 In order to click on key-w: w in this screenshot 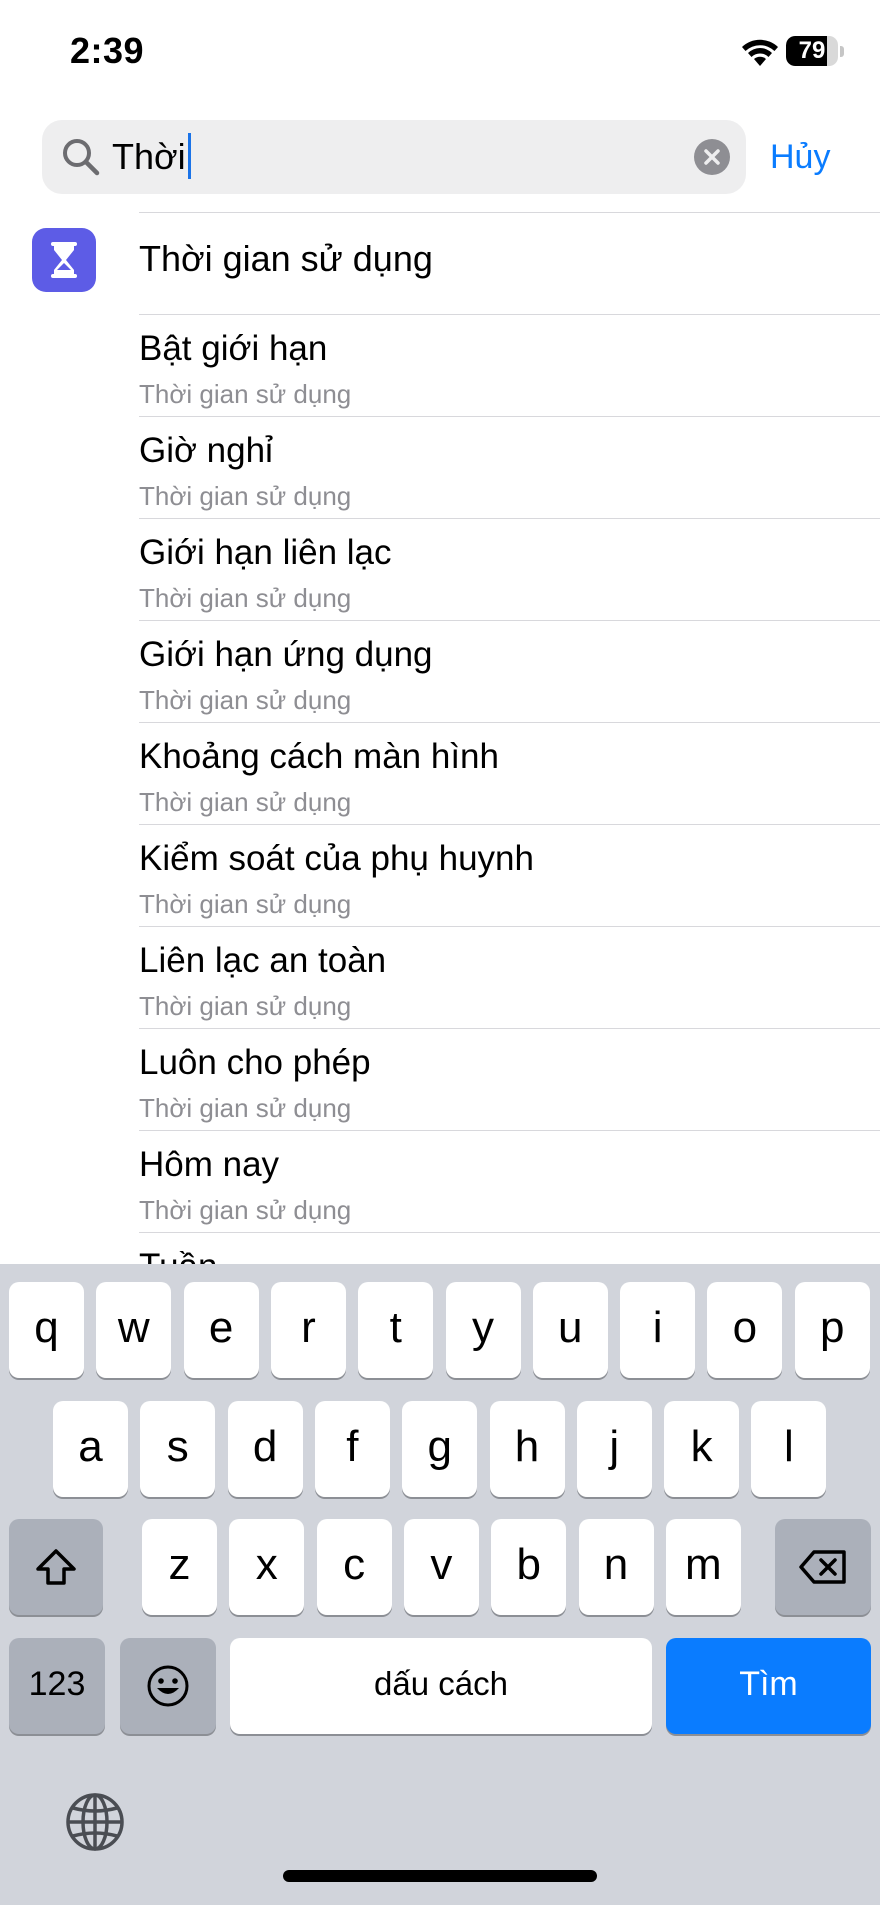, I will do `click(134, 1330)`.